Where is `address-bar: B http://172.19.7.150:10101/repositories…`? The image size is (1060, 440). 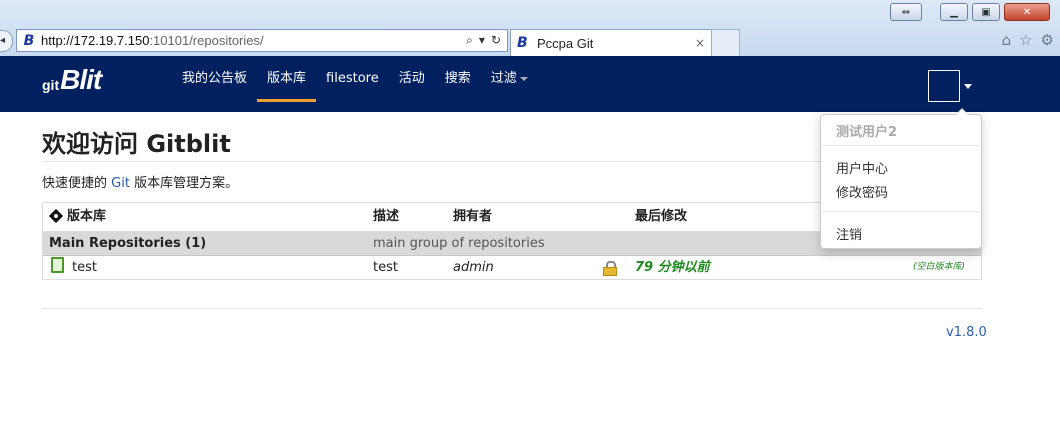
address-bar: B http://172.19.7.150:10101/repositories… is located at coordinates (262, 40).